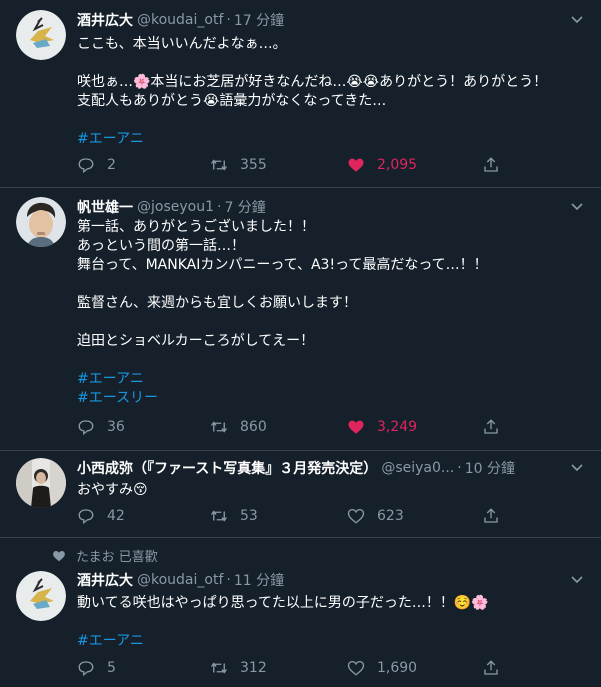  Describe the element at coordinates (253, 668) in the screenshot. I see `retweet-count: 312` at that location.